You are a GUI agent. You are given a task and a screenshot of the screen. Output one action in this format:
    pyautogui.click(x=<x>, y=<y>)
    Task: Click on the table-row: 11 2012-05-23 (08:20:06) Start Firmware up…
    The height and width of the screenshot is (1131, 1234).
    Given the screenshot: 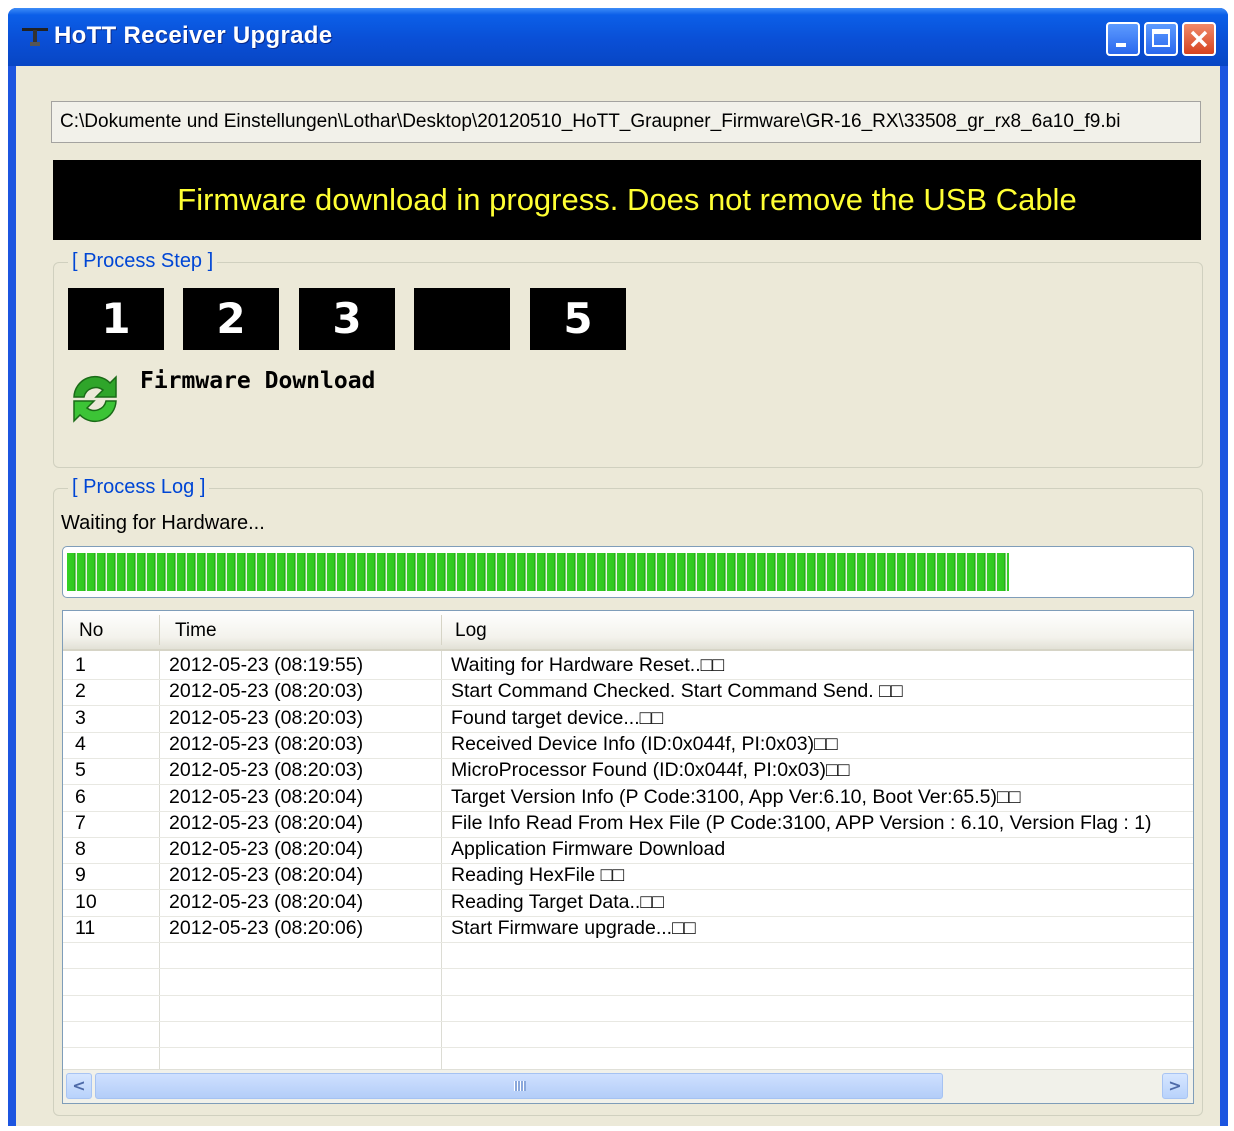 What is the action you would take?
    pyautogui.click(x=628, y=929)
    